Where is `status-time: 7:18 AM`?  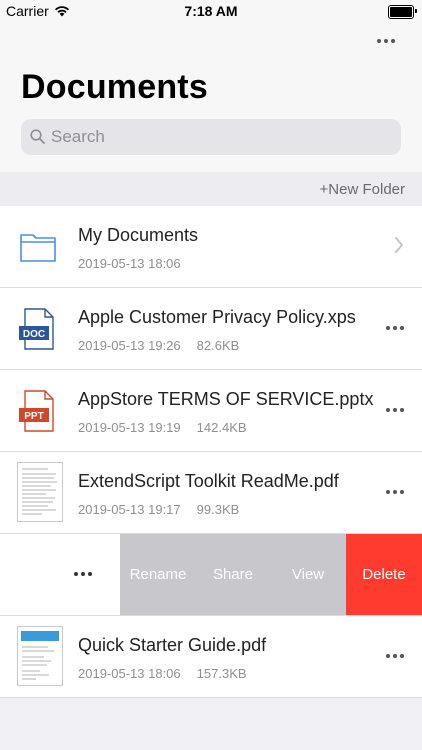 status-time: 7:18 AM is located at coordinates (211, 11).